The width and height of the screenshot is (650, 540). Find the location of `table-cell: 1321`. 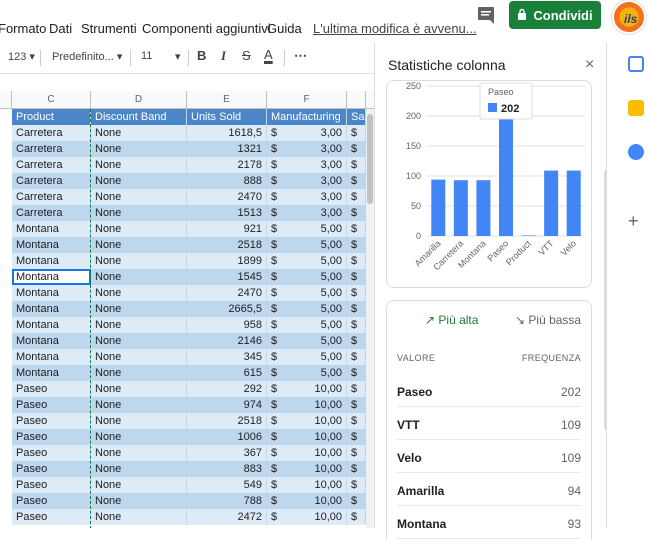

table-cell: 1321 is located at coordinates (227, 149).